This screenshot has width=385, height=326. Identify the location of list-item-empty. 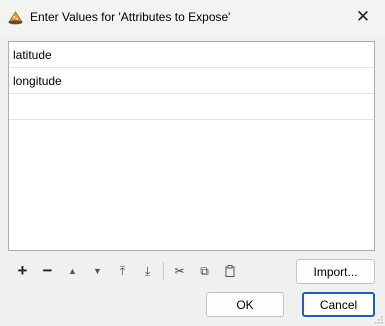
(191, 107).